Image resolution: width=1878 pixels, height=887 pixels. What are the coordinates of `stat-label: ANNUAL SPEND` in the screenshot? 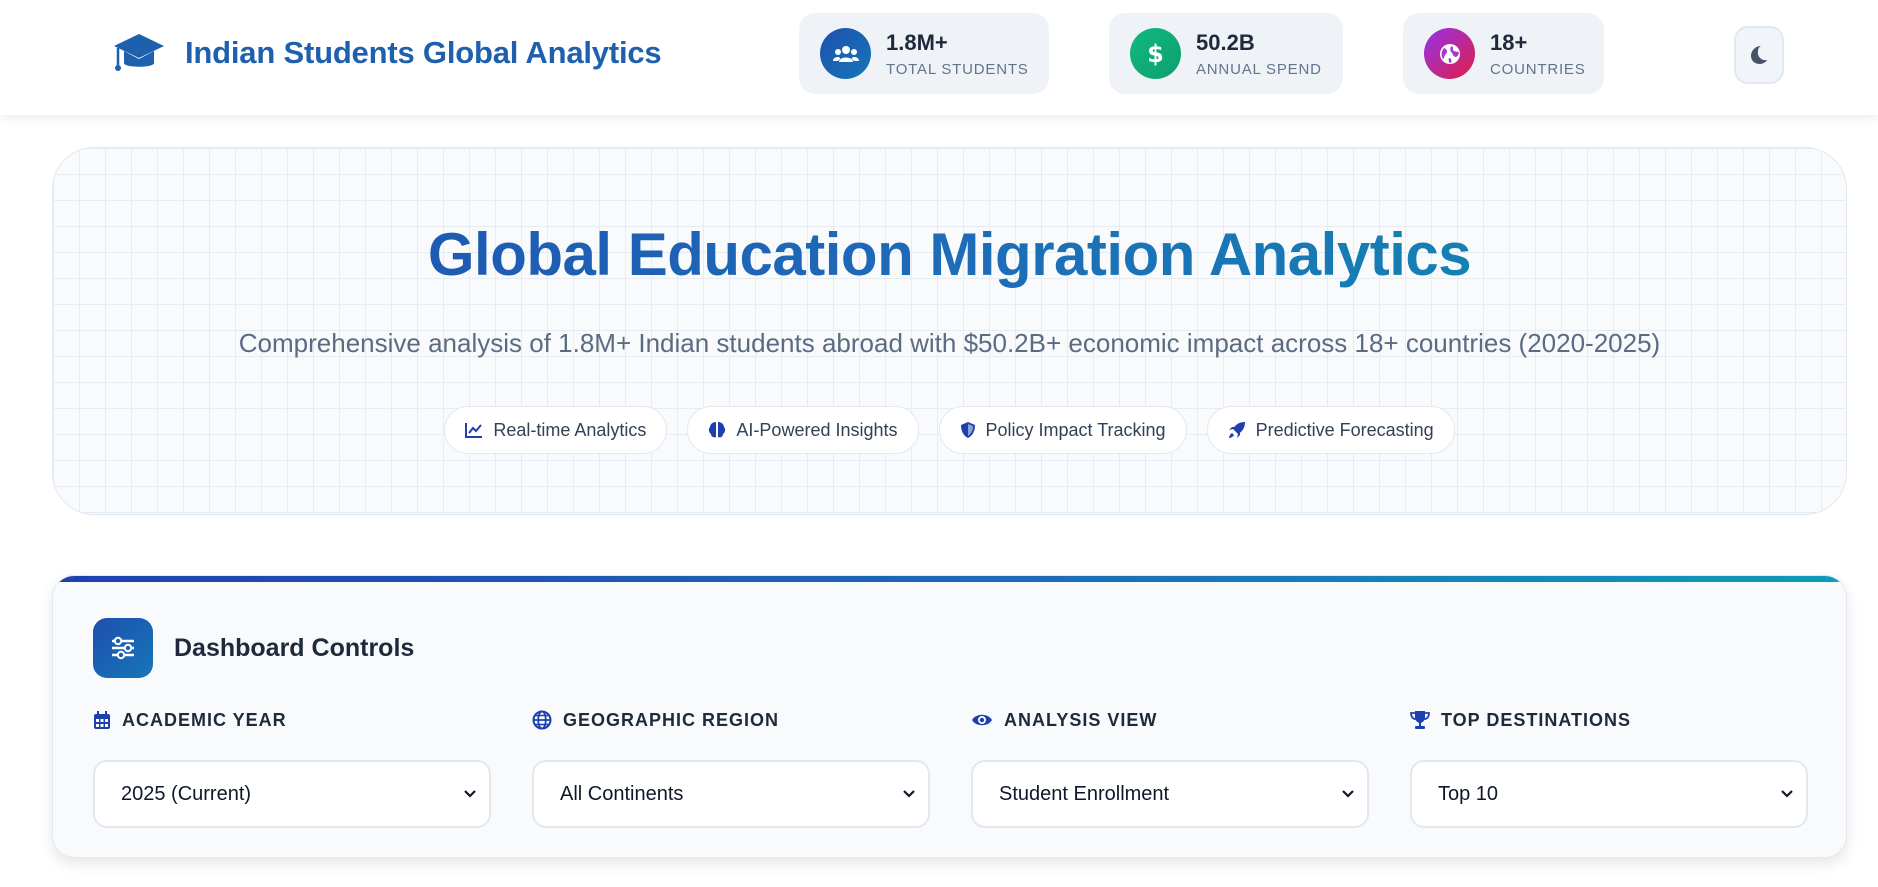 It's located at (1259, 69).